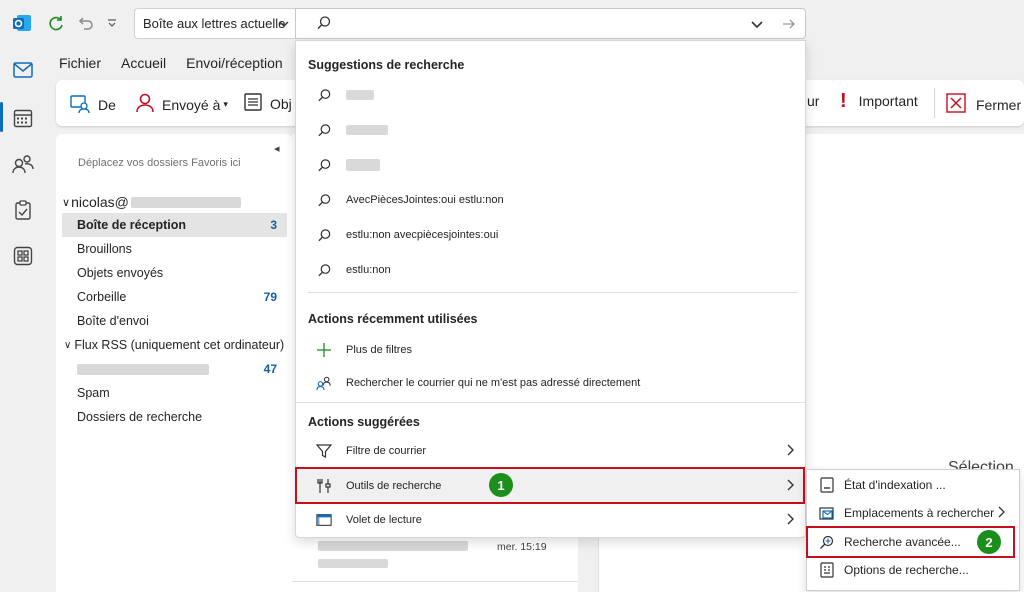 The height and width of the screenshot is (592, 1024). I want to click on close-search-button: Fermer l, so click(985, 104).